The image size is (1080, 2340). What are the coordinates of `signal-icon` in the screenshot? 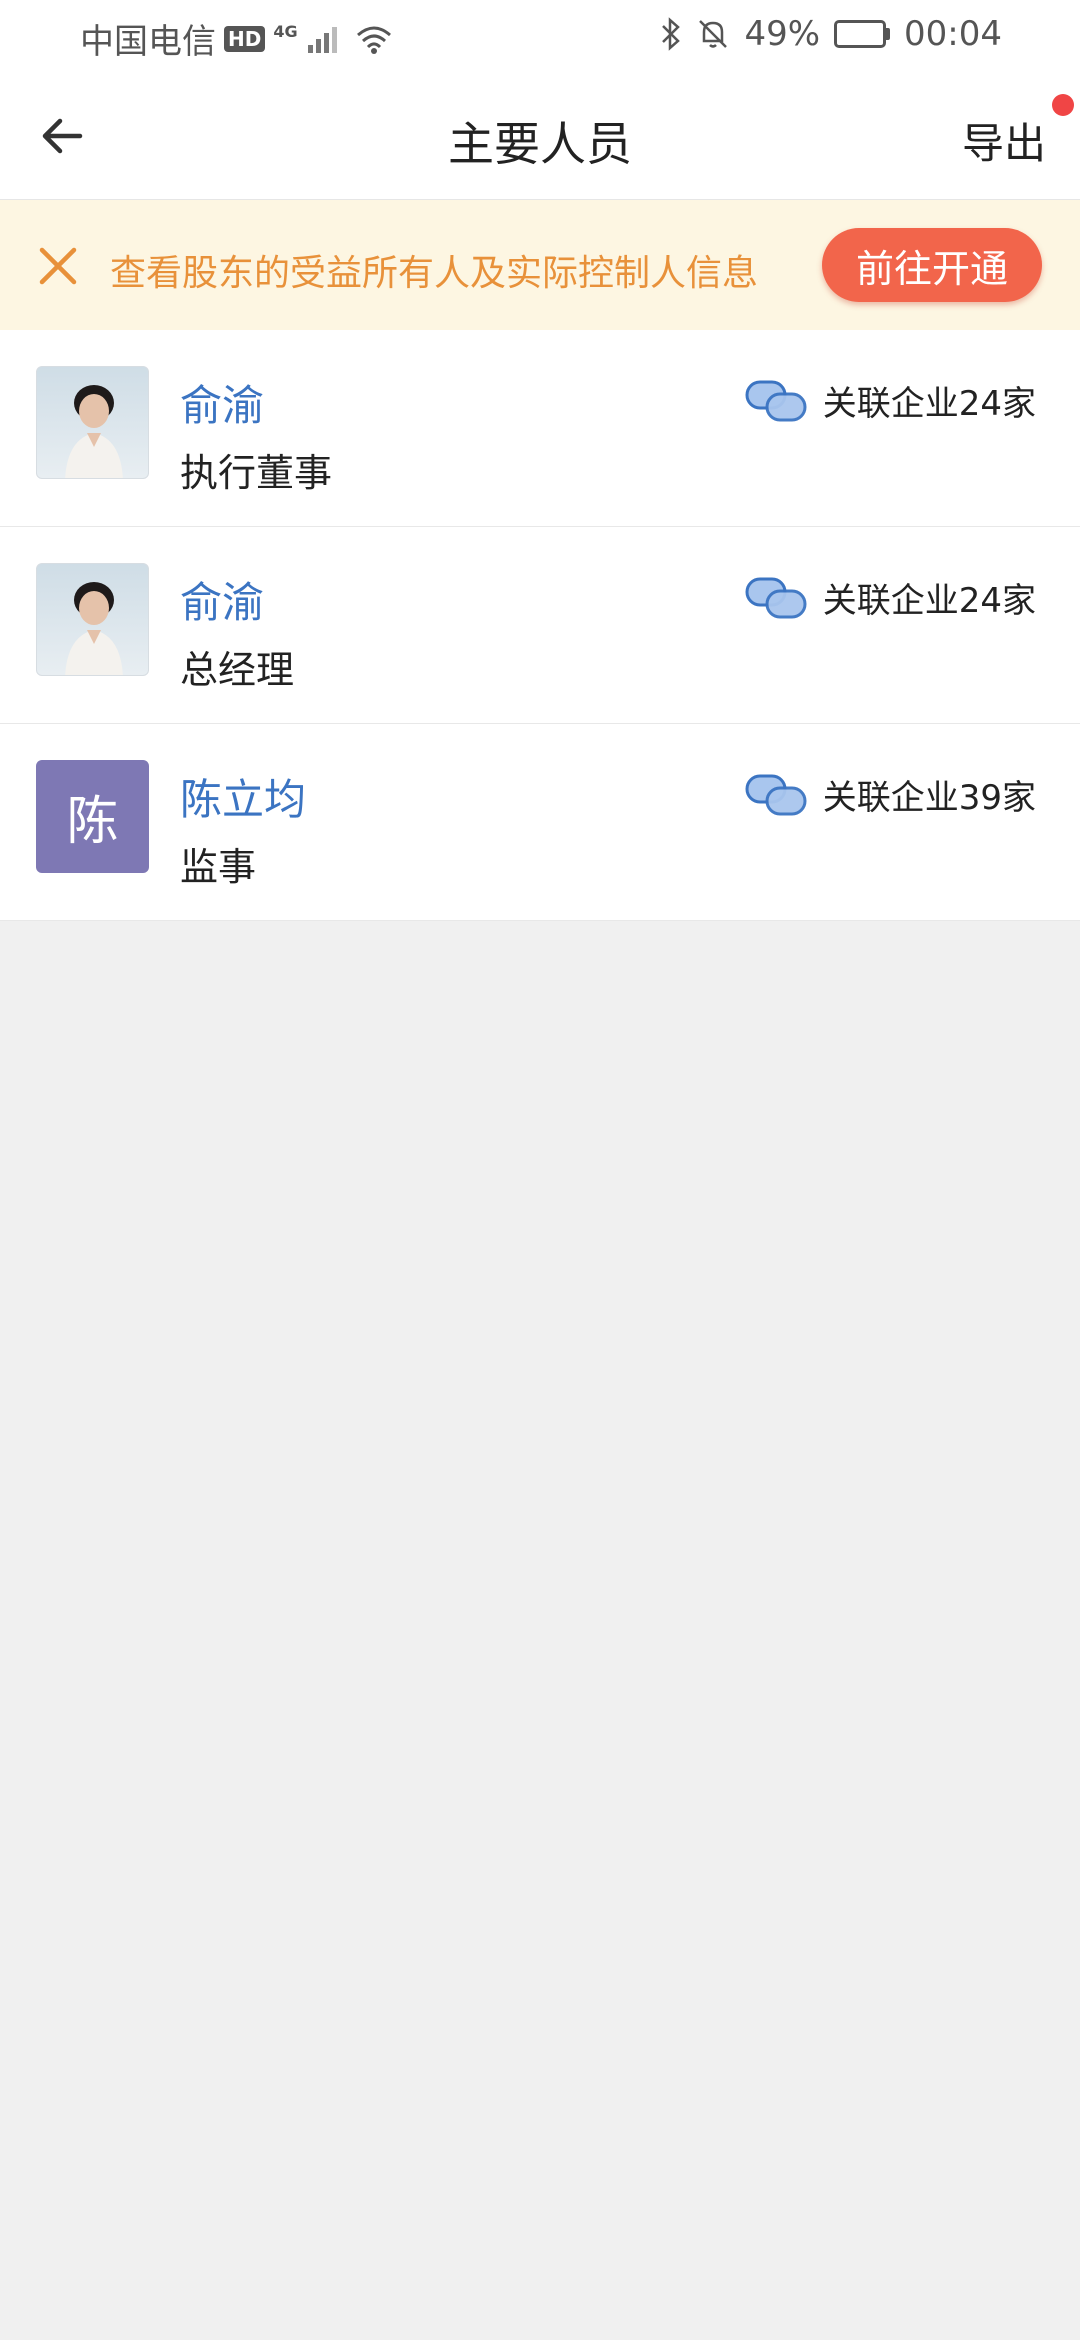 It's located at (322, 39).